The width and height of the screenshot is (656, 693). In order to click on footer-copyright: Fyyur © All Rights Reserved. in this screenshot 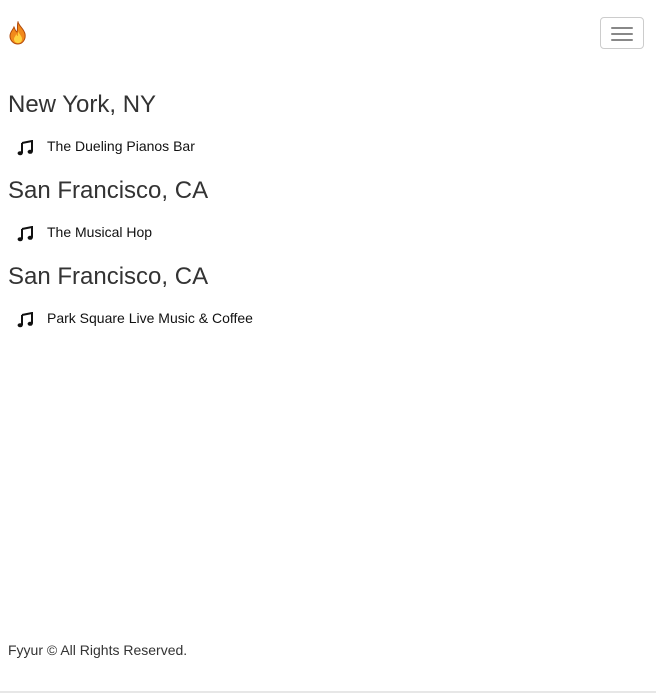, I will do `click(98, 650)`.